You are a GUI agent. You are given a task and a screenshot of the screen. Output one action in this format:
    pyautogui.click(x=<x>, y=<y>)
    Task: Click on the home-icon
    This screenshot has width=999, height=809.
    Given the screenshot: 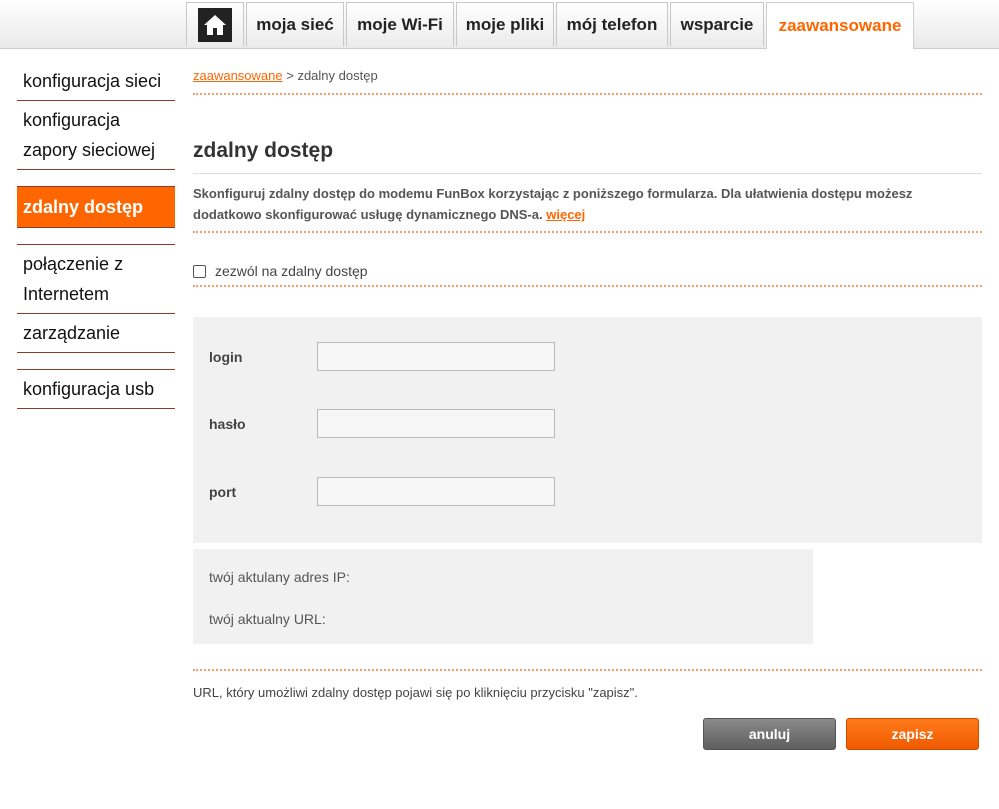 What is the action you would take?
    pyautogui.click(x=215, y=24)
    